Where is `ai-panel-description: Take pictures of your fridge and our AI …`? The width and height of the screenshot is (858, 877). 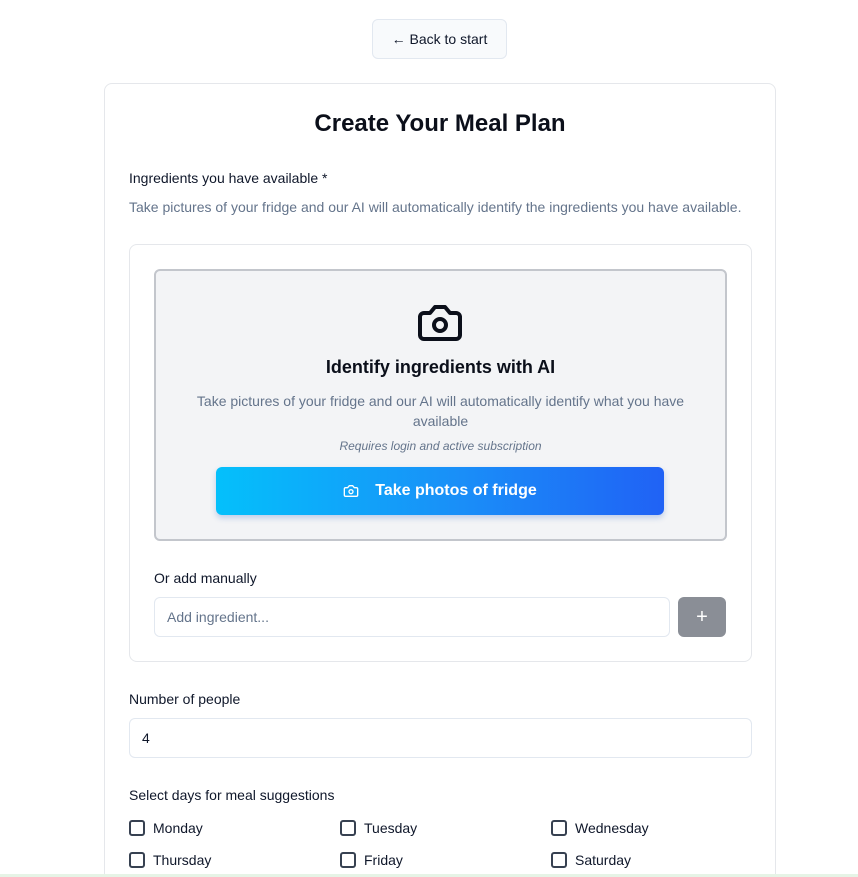 ai-panel-description: Take pictures of your fridge and our AI … is located at coordinates (440, 411).